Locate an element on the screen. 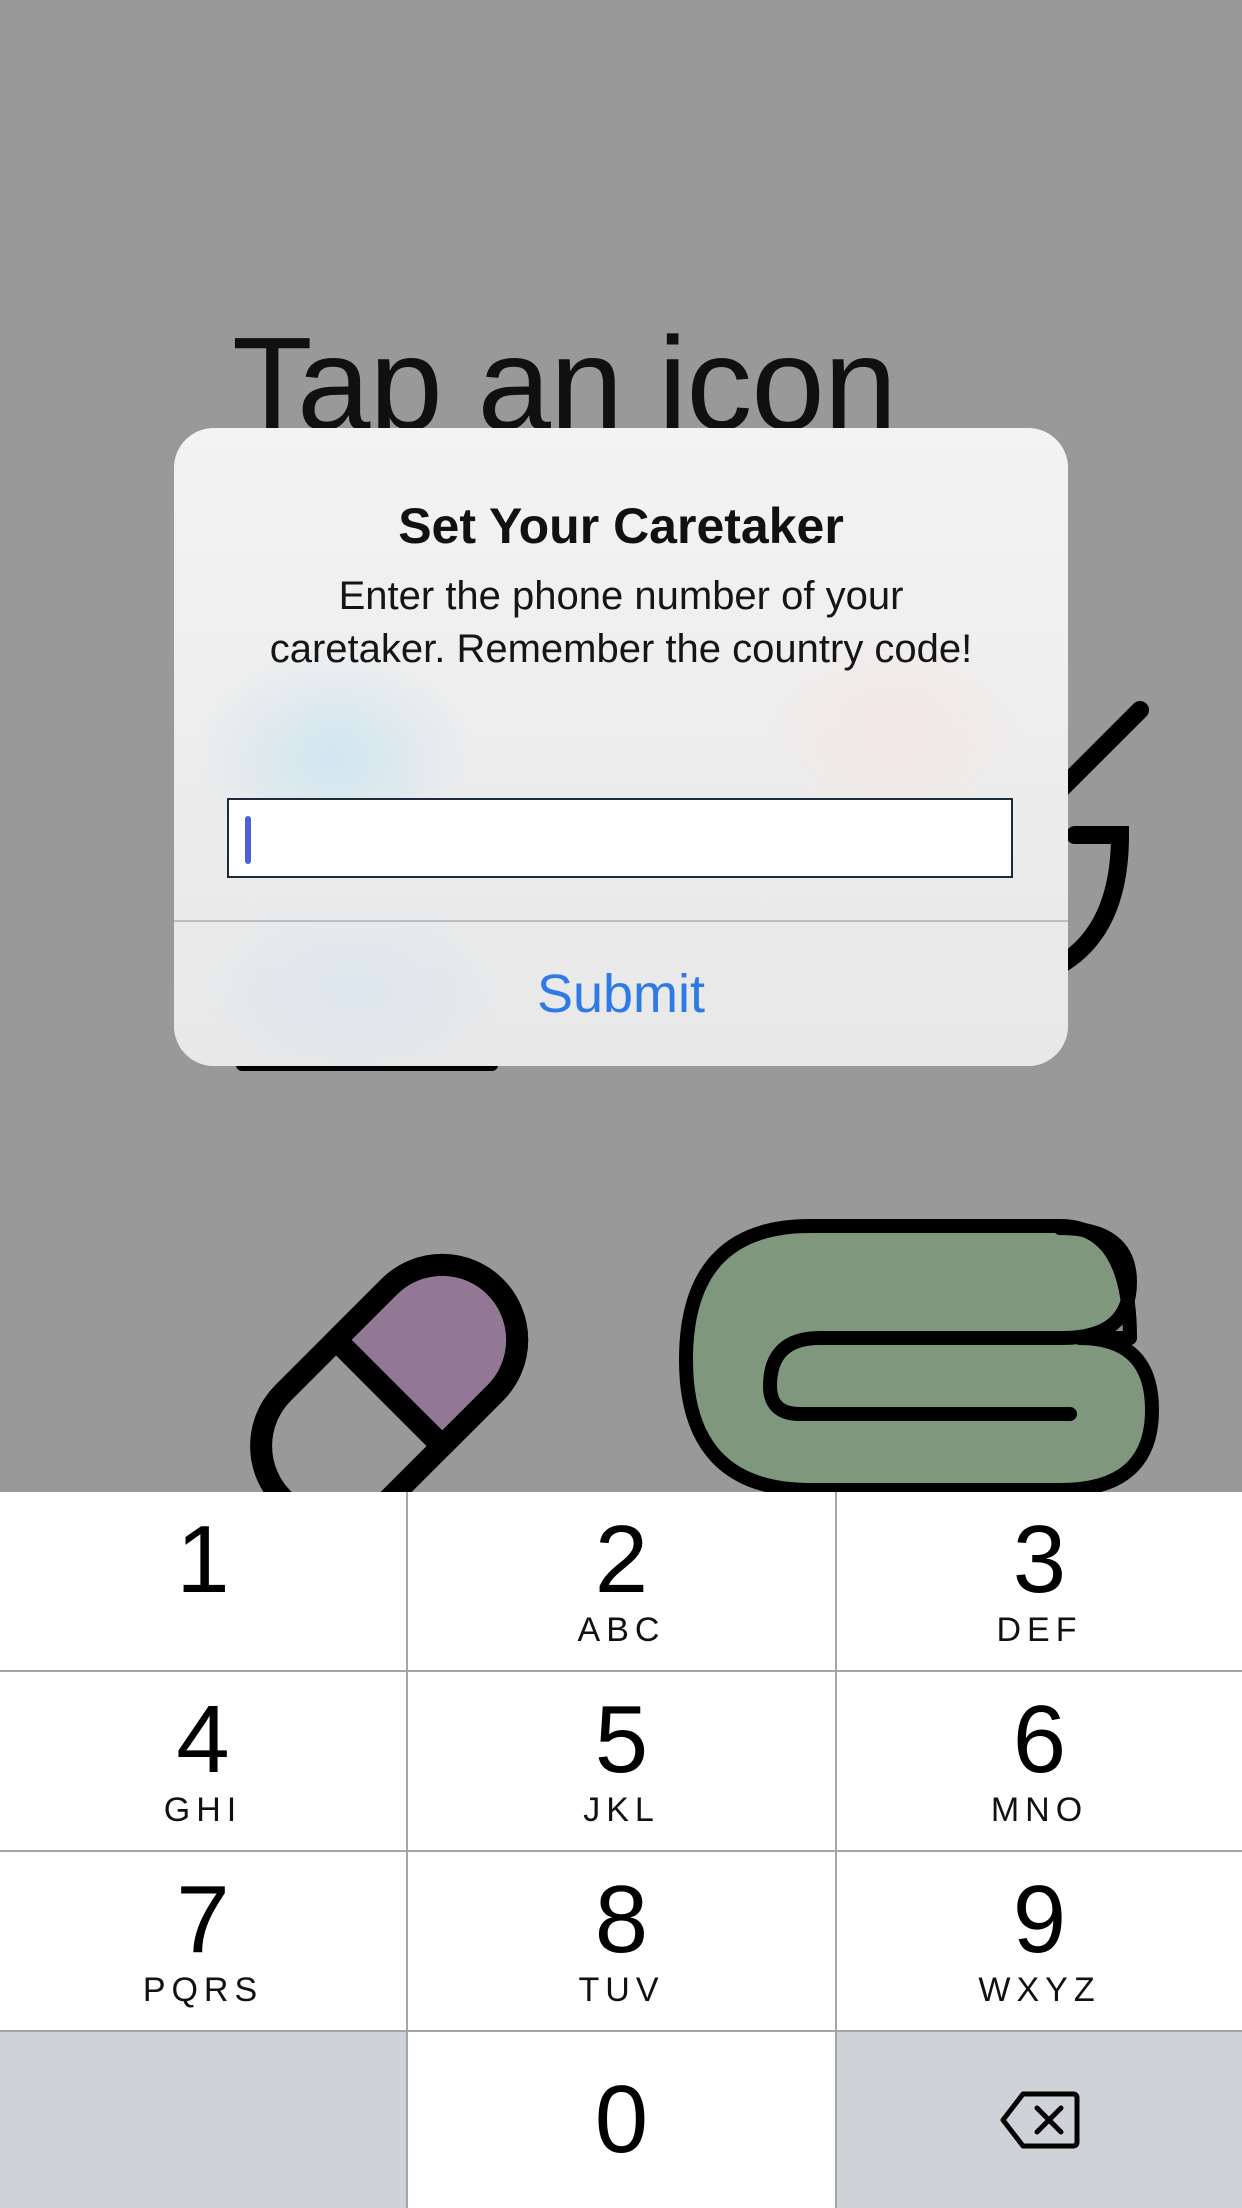 This screenshot has width=1242, height=2208. key-7: 7 PQRS is located at coordinates (203, 1941).